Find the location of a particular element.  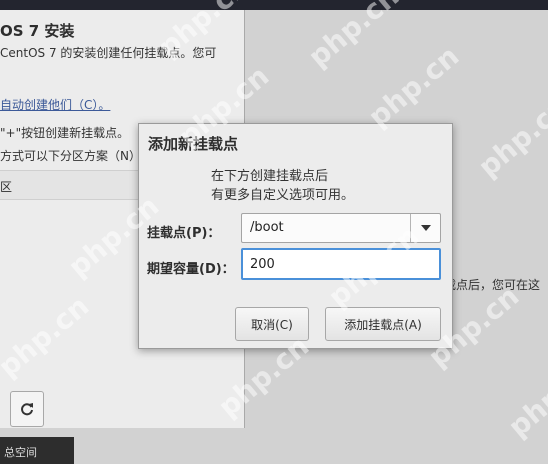

top-bar is located at coordinates (274, 5).